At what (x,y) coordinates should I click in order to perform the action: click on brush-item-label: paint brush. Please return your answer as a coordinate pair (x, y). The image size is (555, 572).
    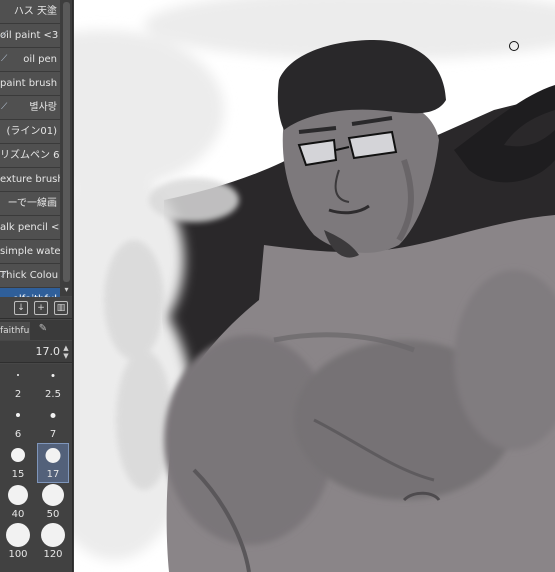
    Looking at the image, I should click on (29, 83).